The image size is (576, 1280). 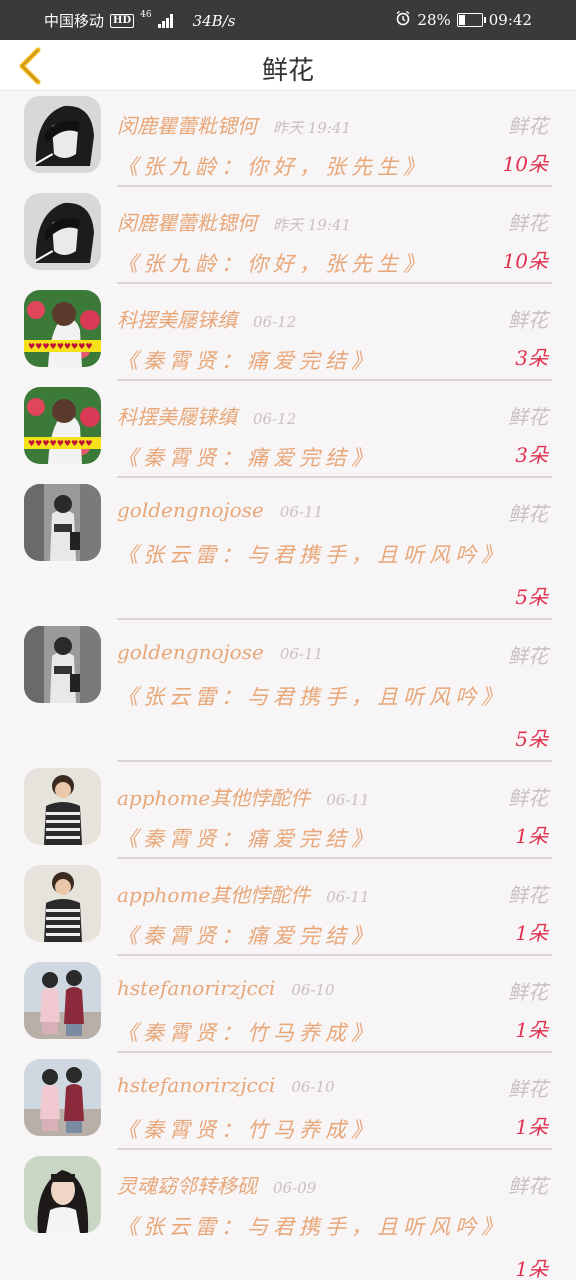 I want to click on status-left: 中国移动 HD 46 34B/s, so click(x=139, y=20).